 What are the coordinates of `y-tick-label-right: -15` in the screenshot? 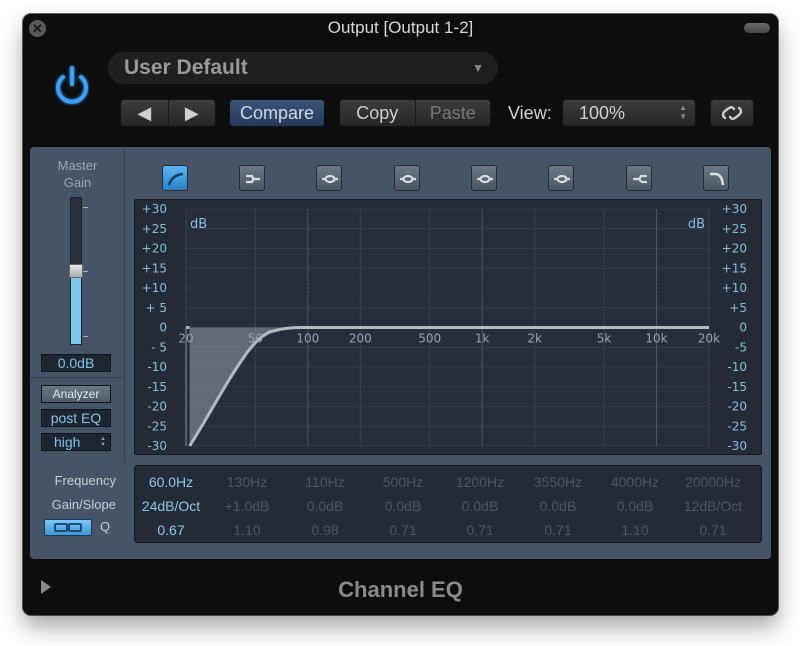 It's located at (737, 387).